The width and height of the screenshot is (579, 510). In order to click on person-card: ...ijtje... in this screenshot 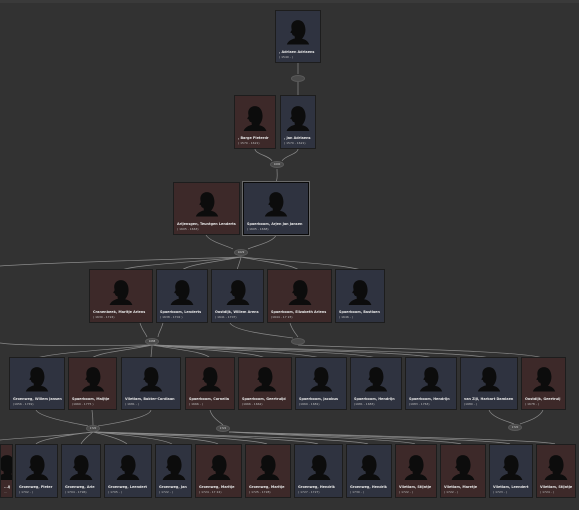, I will do `click(6, 471)`.